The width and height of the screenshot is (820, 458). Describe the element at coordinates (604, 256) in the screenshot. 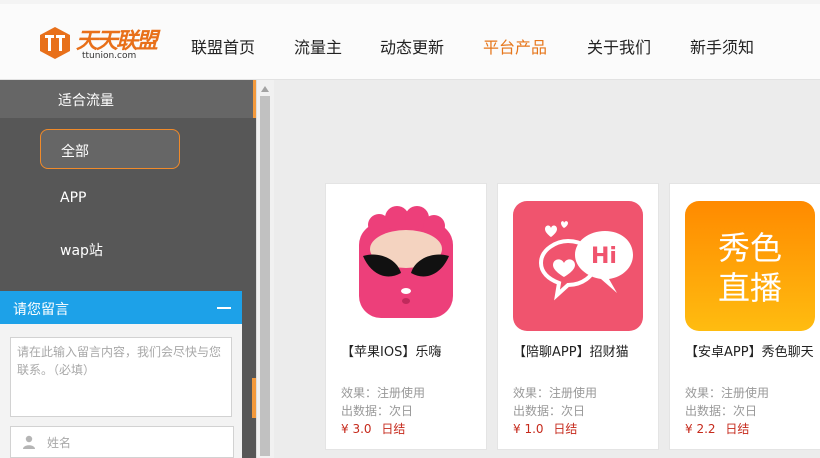

I see `hi-icon: Hi` at that location.